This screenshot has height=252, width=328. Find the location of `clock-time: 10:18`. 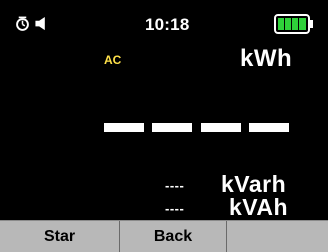

clock-time: 10:18 is located at coordinates (167, 24).